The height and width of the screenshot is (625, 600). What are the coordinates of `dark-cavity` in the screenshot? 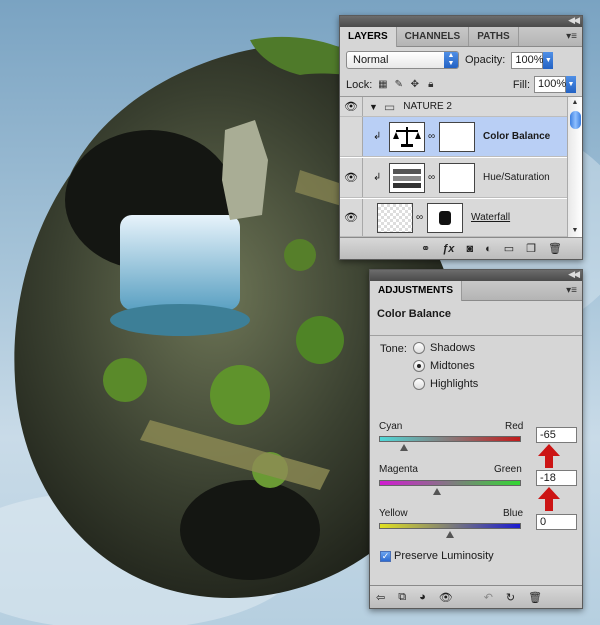 It's located at (250, 530).